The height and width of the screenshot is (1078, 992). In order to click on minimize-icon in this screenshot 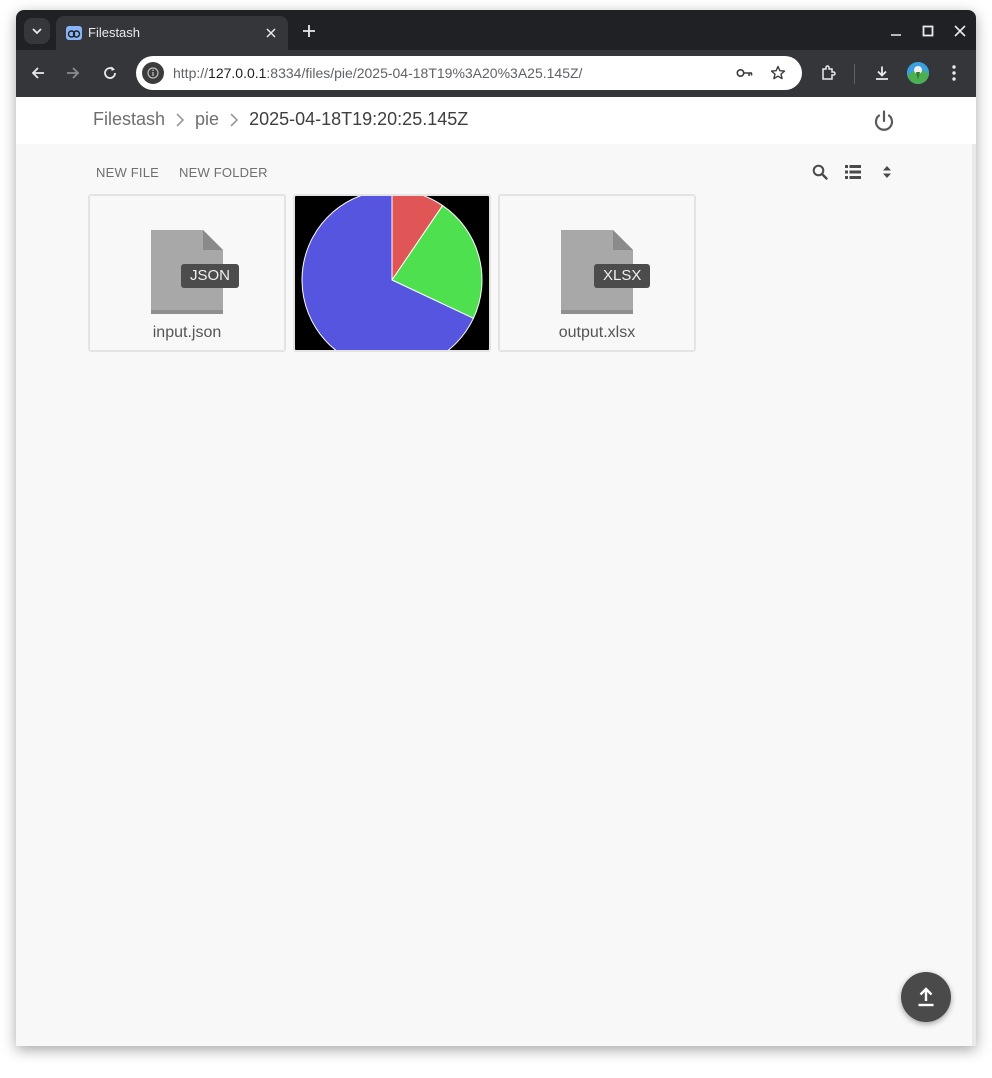, I will do `click(896, 35)`.